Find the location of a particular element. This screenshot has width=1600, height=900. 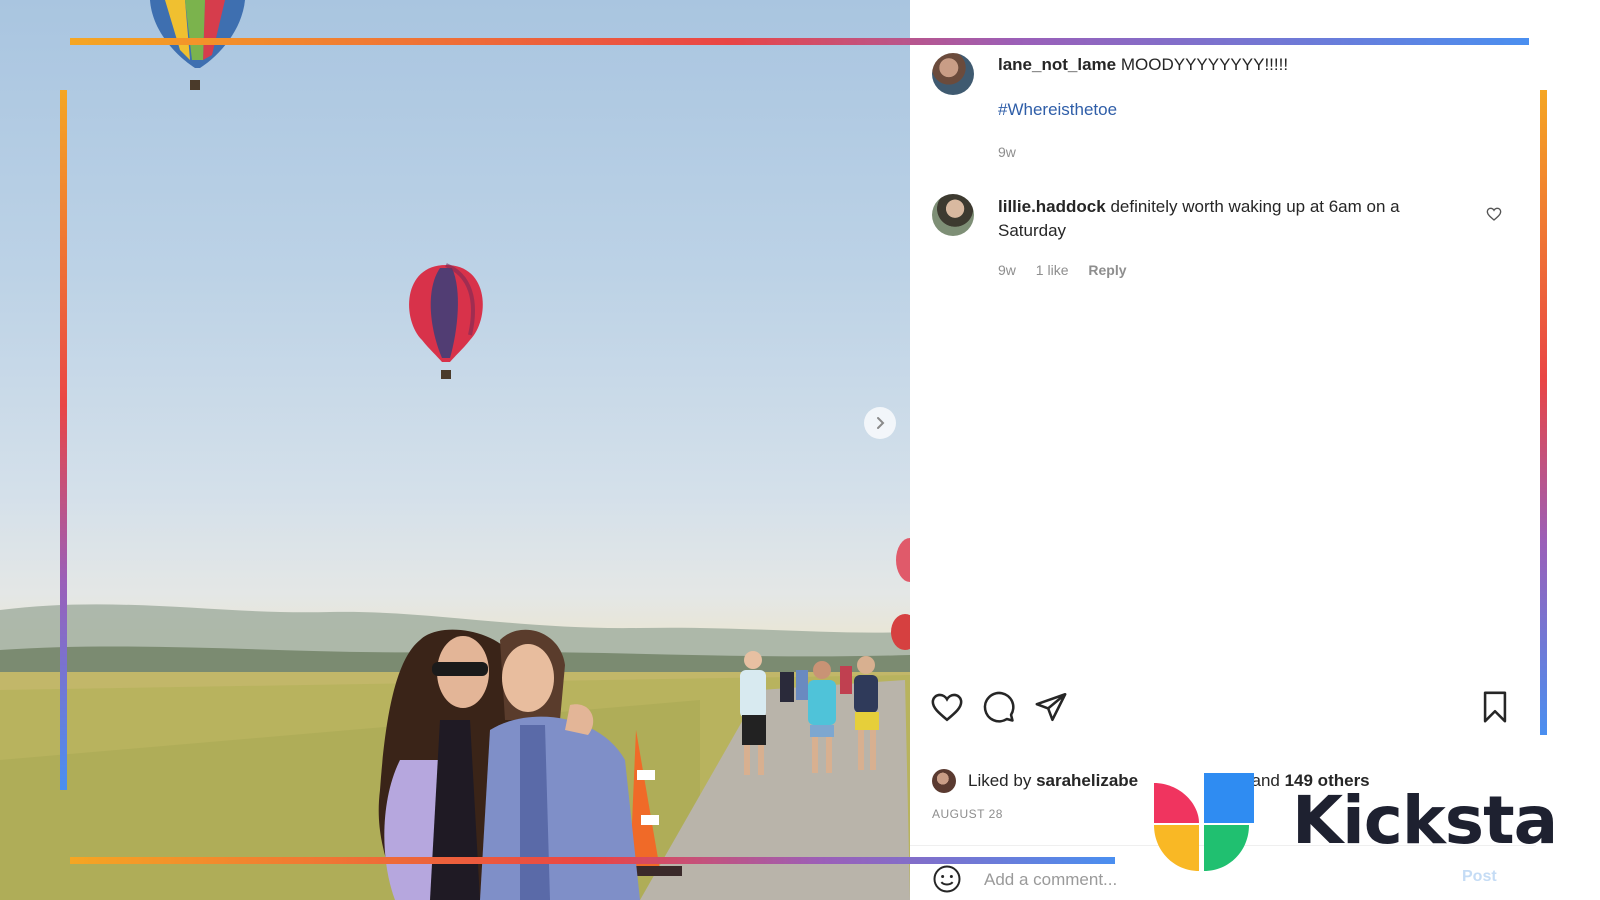

likes-middle: and is located at coordinates (1265, 780).